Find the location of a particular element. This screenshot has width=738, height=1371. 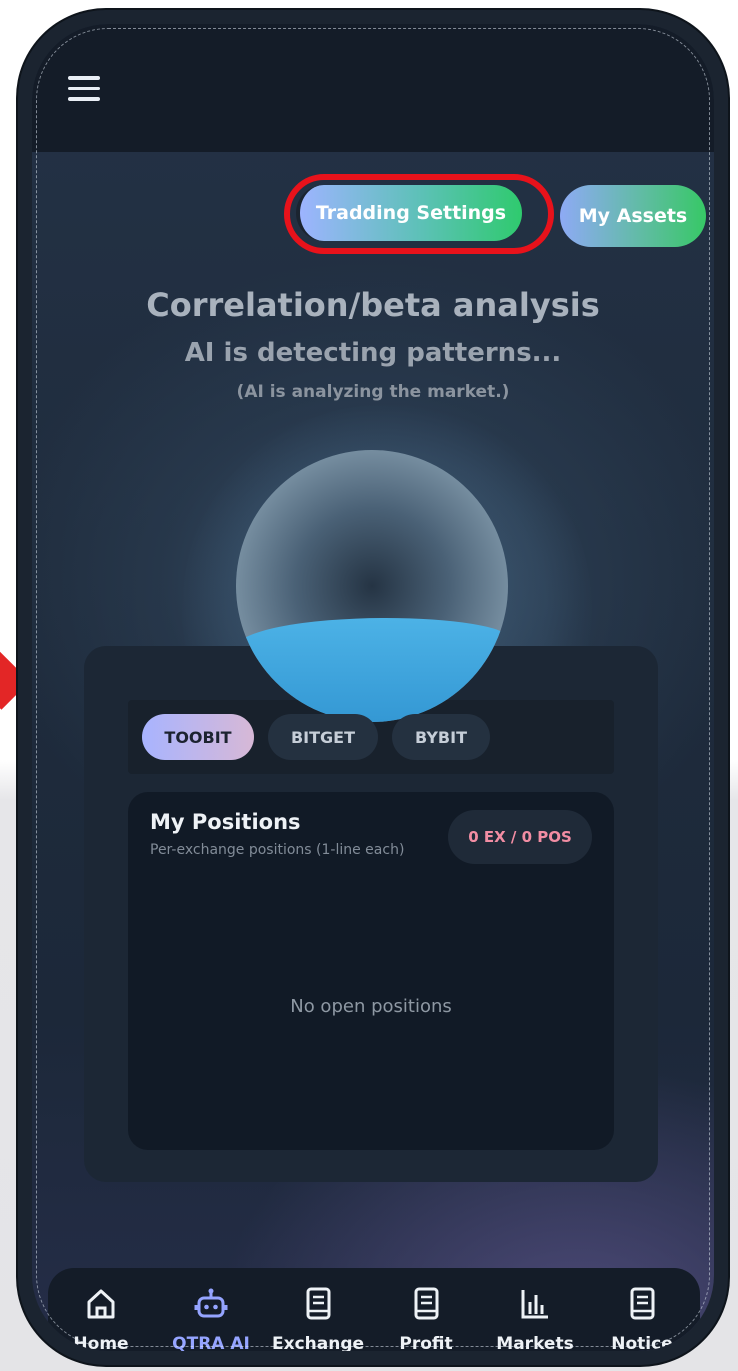

nav-home-label: Home is located at coordinates (101, 1342).